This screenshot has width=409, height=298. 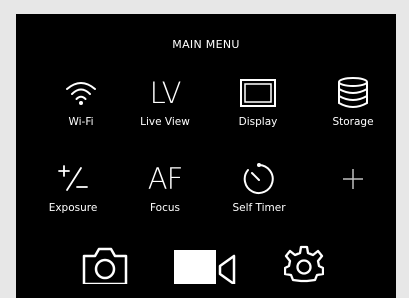 I want to click on display-icon, so click(x=258, y=93).